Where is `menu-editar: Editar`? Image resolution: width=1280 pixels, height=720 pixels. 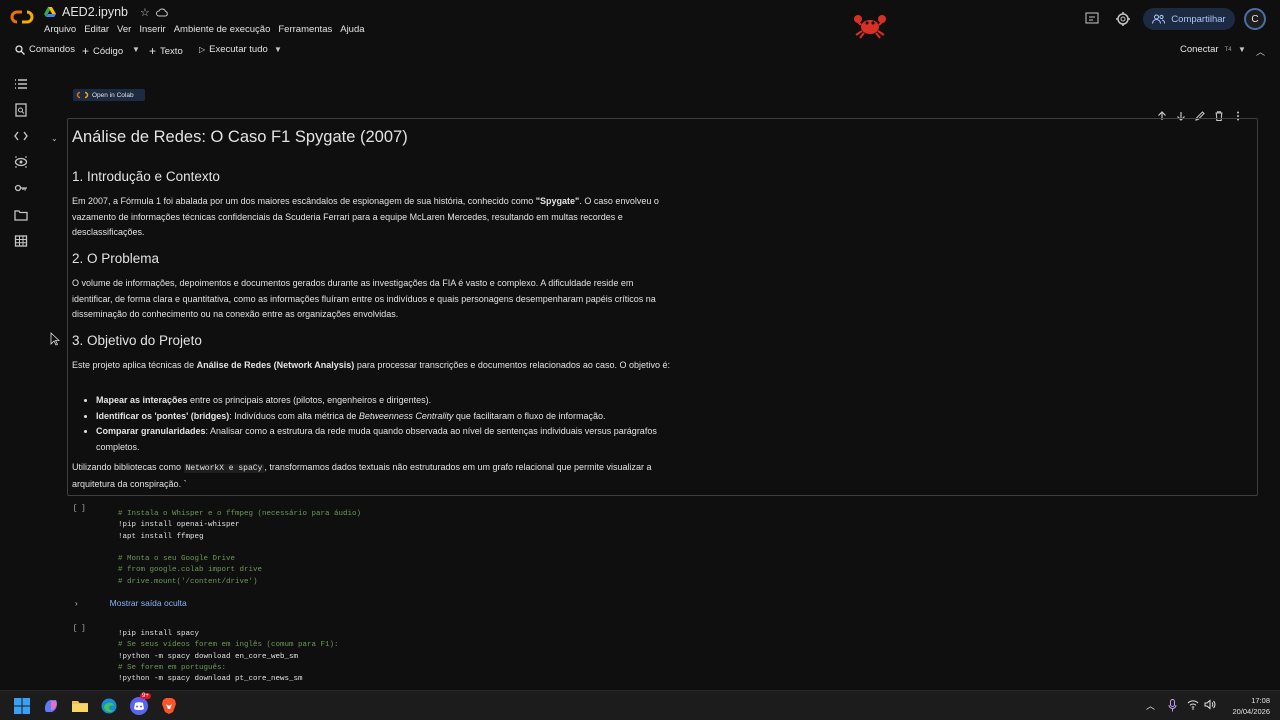
menu-editar: Editar is located at coordinates (96, 29).